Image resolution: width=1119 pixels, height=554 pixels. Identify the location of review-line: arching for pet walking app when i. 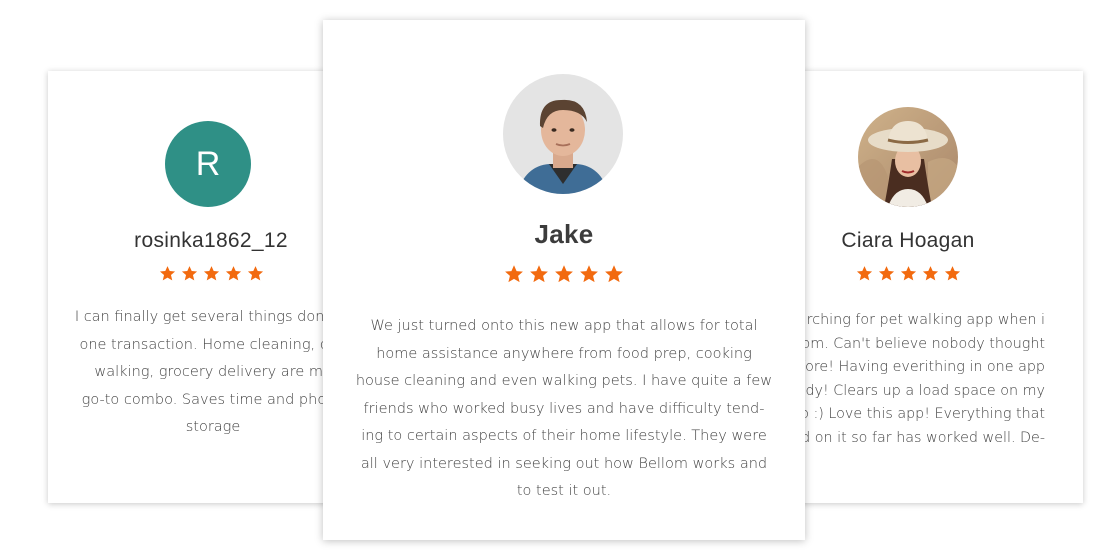
(921, 320).